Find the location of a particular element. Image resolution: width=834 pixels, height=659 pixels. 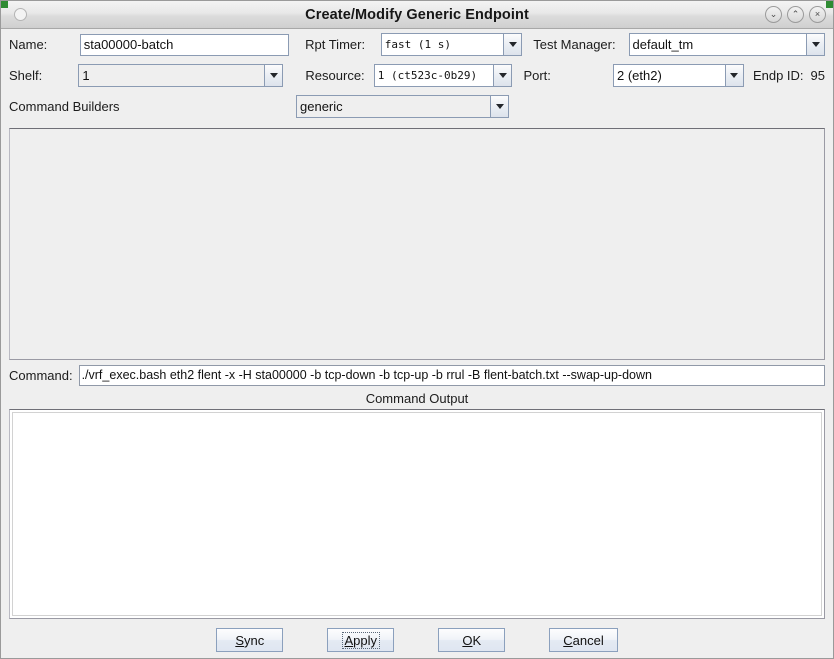

ok-button-label: K is located at coordinates (477, 640).